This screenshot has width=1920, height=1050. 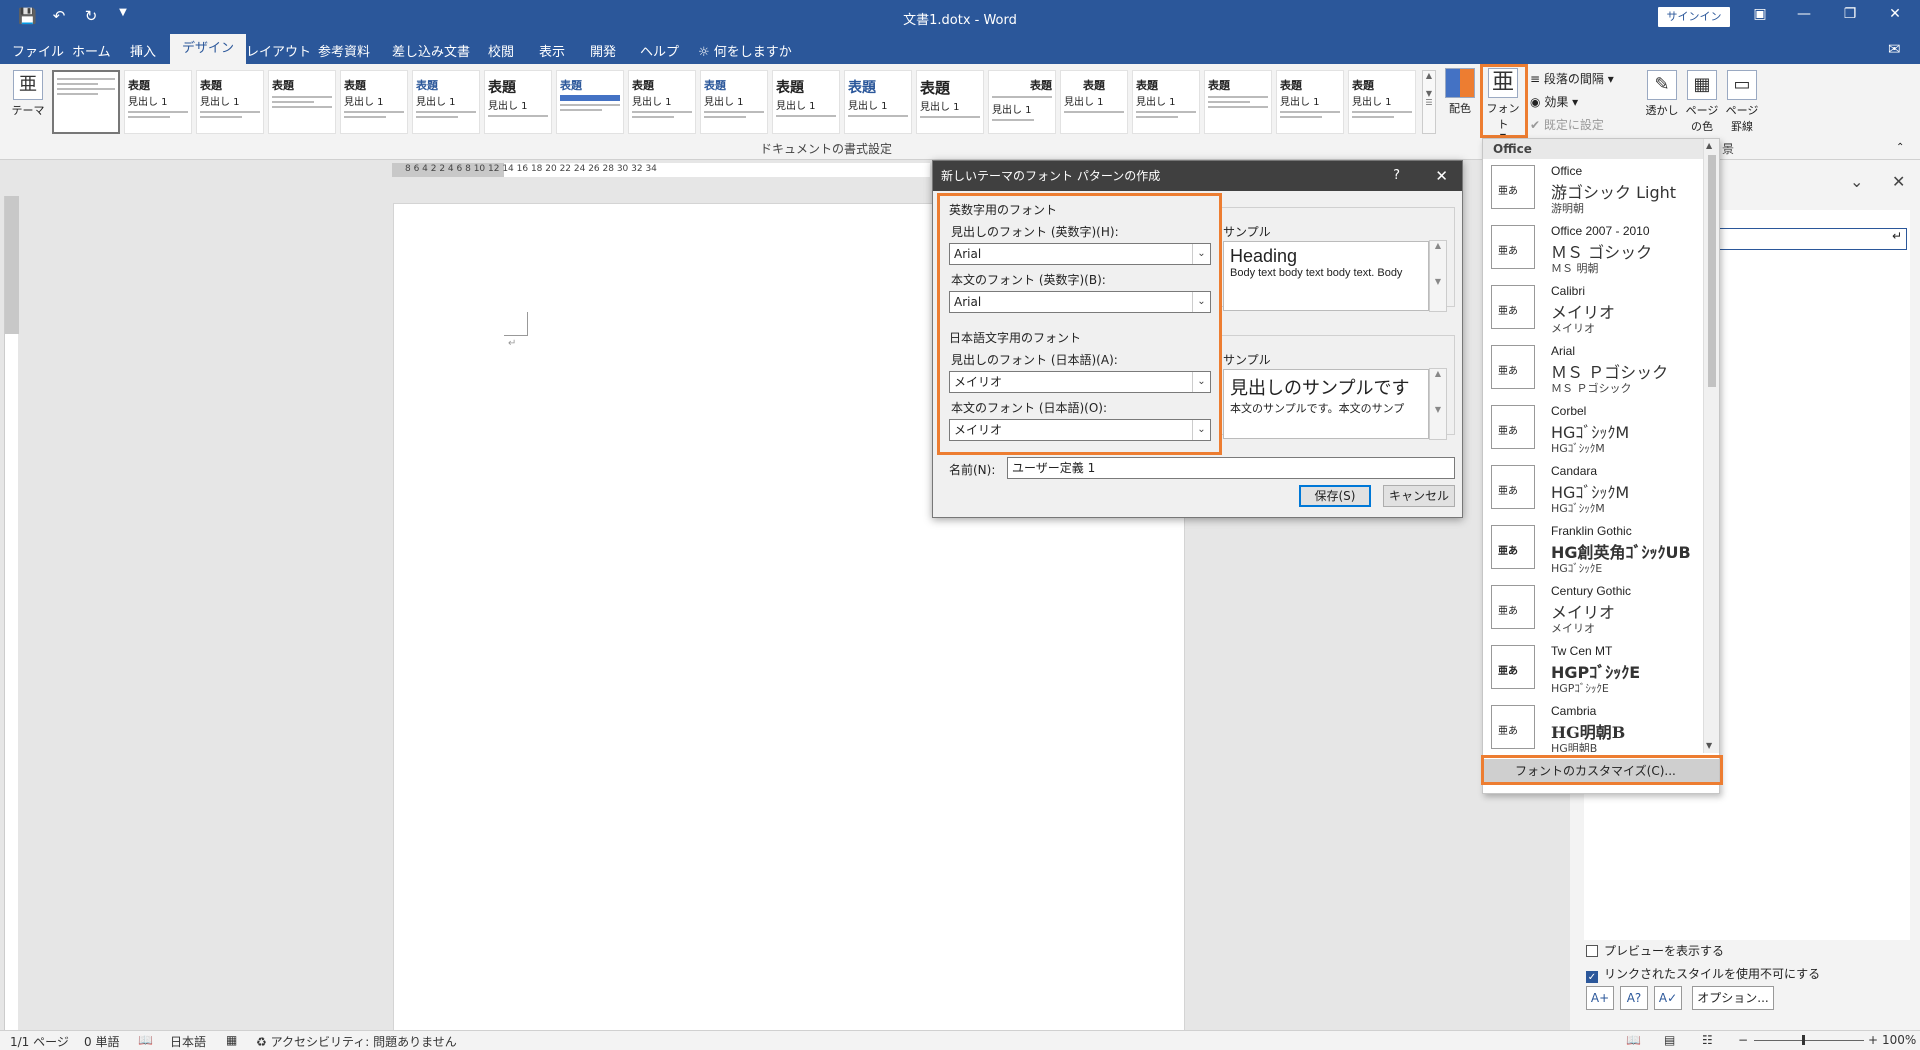 What do you see at coordinates (1593, 726) in the screenshot?
I see `font-item: 亜あ Cambria HG明朝B HG明朝B` at bounding box center [1593, 726].